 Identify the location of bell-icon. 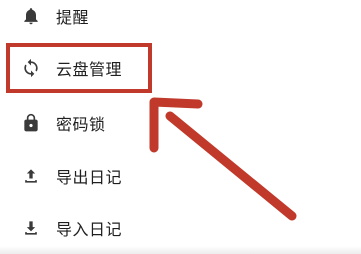
(31, 16).